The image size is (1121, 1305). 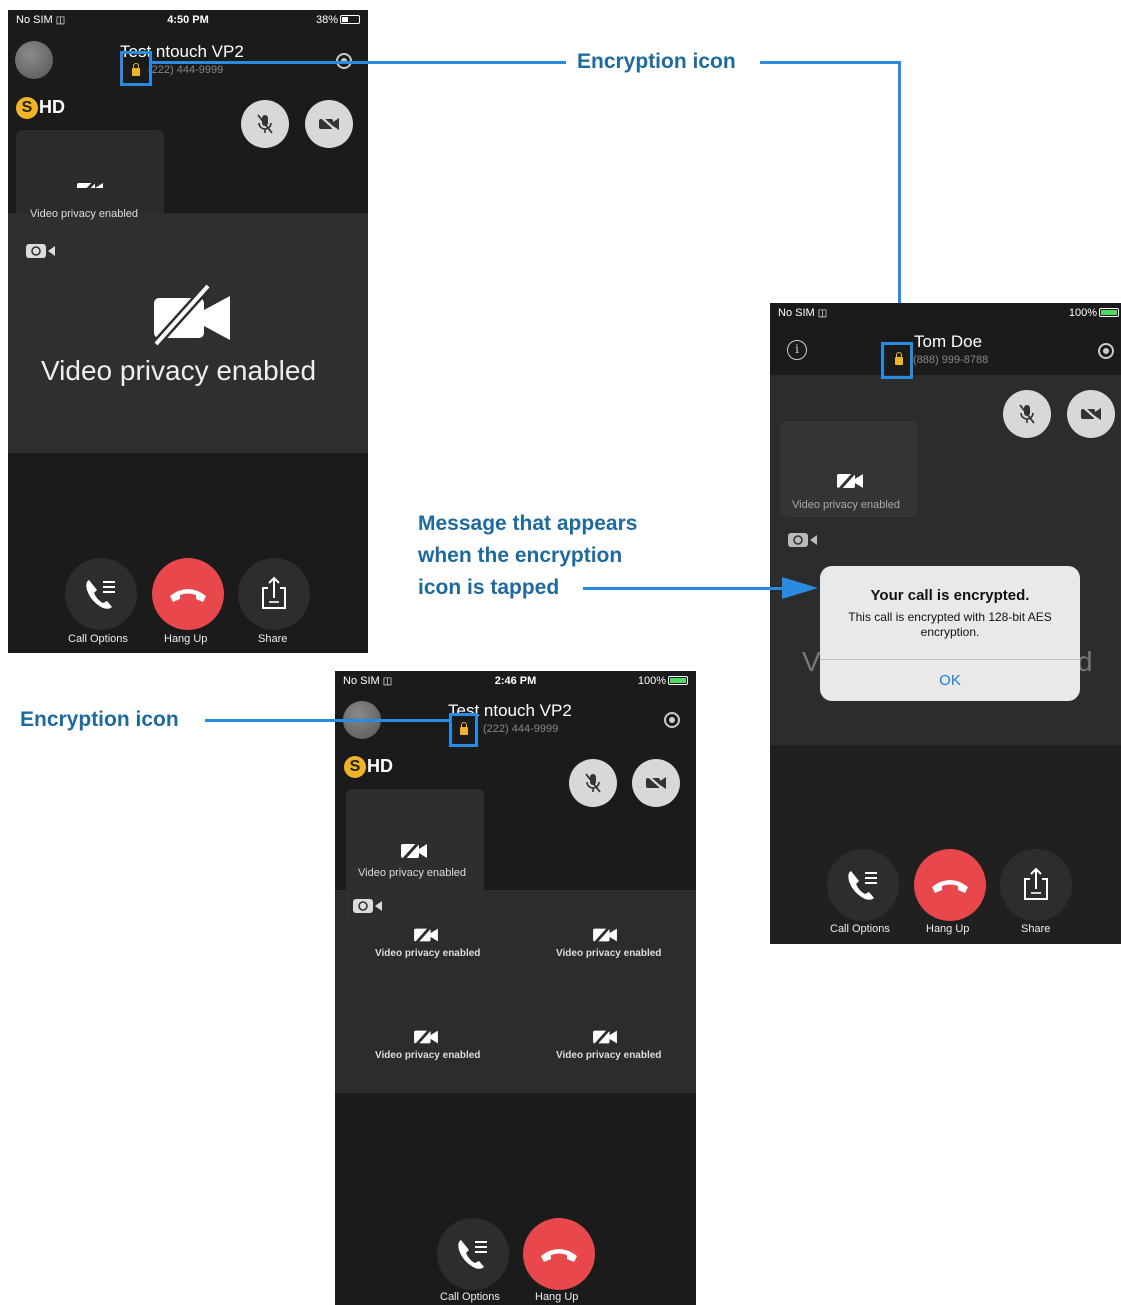 I want to click on info-icon: i, so click(x=797, y=350).